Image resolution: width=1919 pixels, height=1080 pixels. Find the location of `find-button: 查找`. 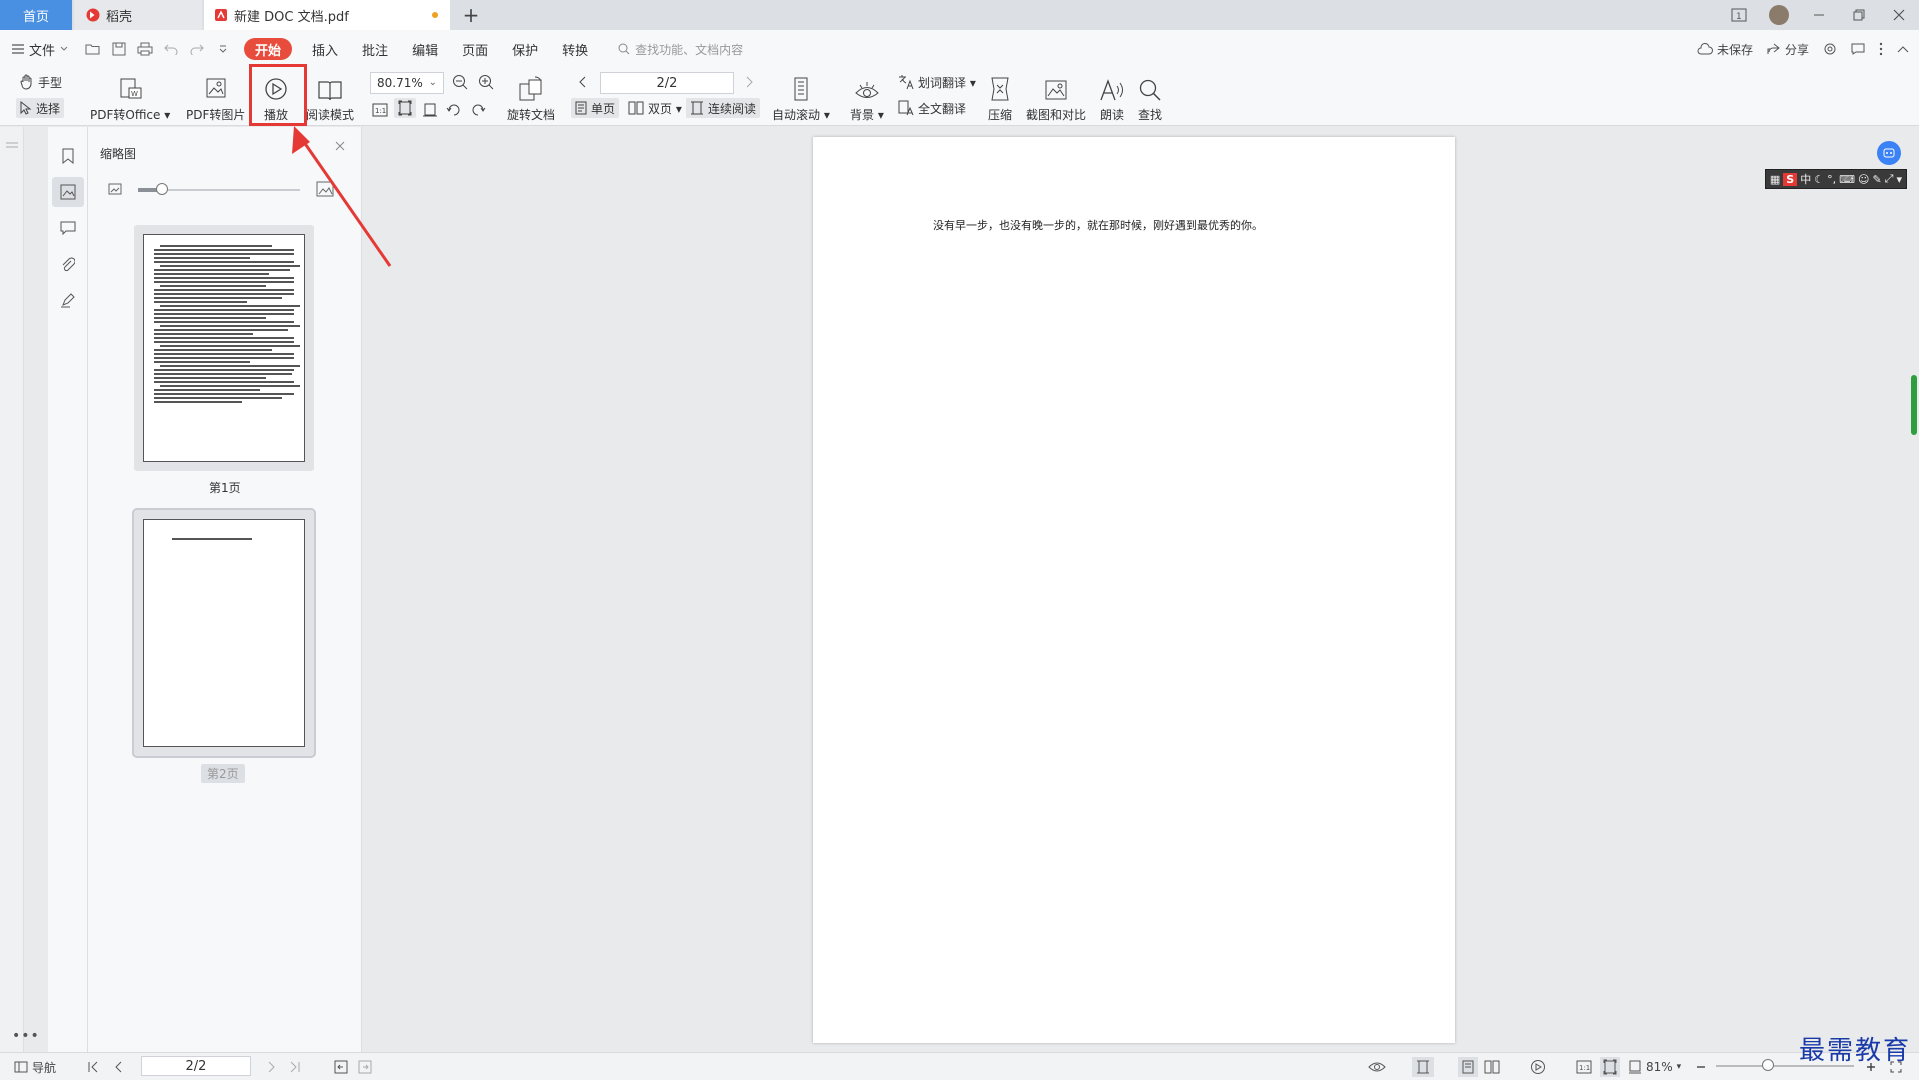

find-button: 查找 is located at coordinates (1150, 96).